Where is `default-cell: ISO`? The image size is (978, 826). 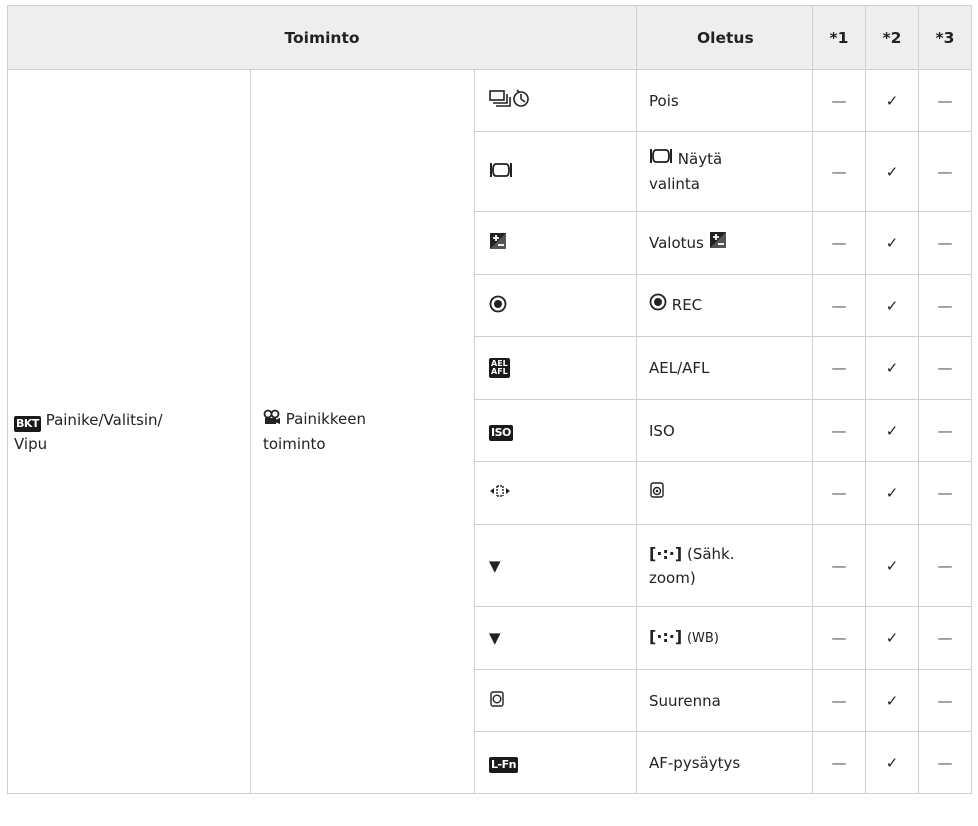
default-cell: ISO is located at coordinates (724, 430).